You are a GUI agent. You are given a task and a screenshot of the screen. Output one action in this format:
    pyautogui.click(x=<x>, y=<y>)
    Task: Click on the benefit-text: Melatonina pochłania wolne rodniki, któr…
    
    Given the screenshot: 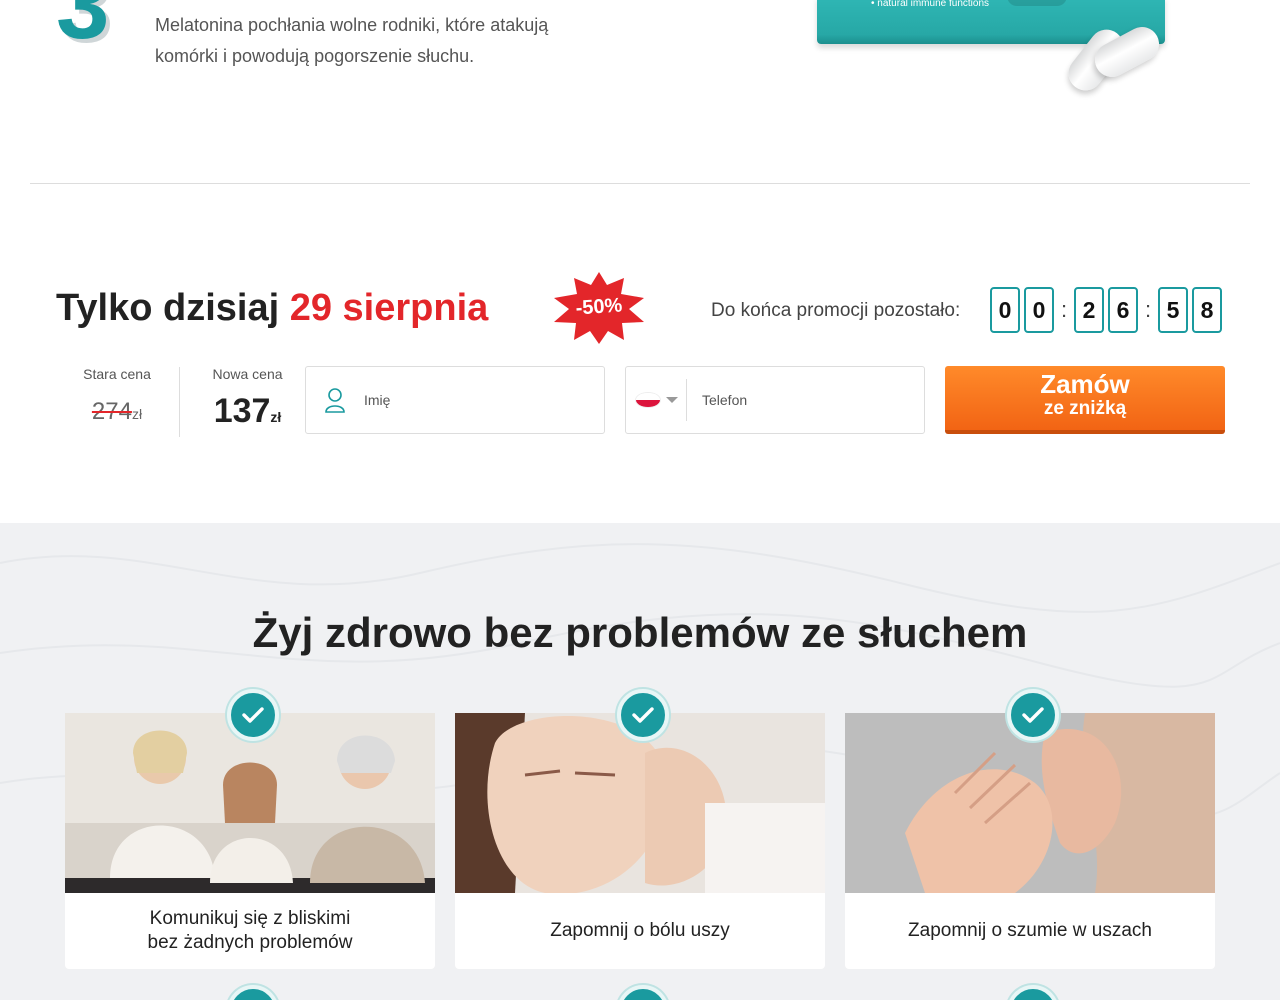 What is the action you would take?
    pyautogui.click(x=352, y=40)
    